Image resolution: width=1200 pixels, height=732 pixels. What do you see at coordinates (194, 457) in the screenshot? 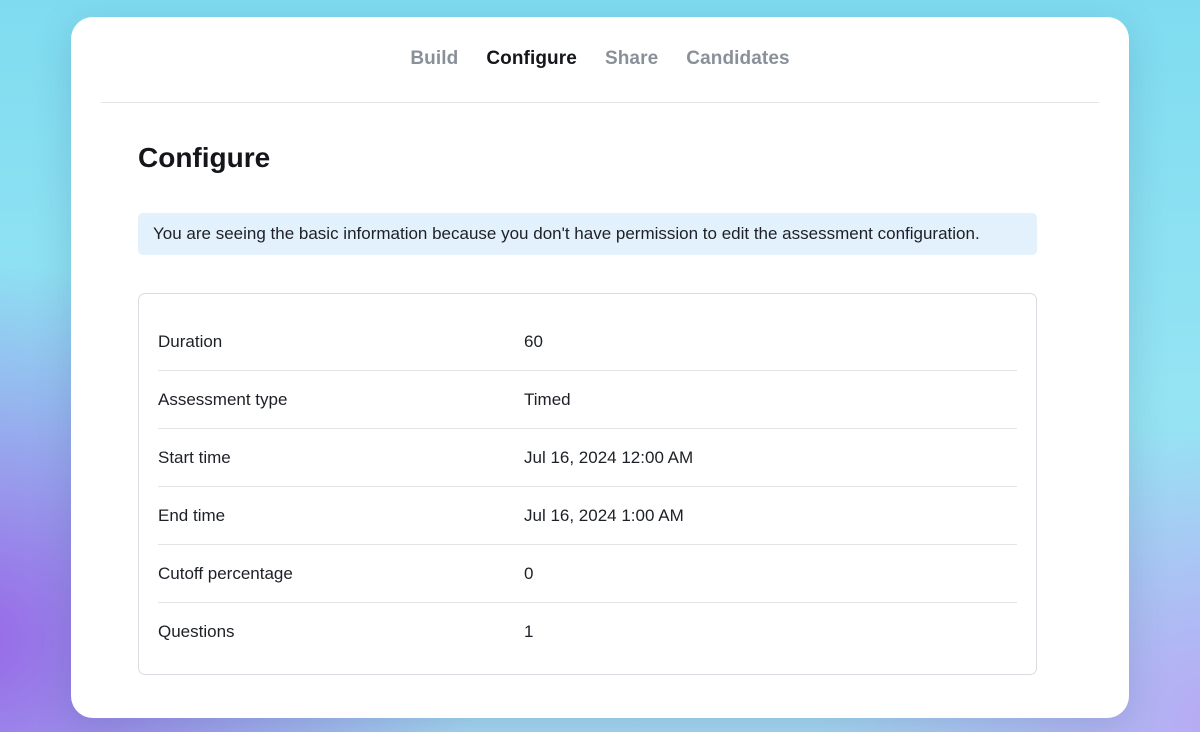
I see `detail-label: Start time` at bounding box center [194, 457].